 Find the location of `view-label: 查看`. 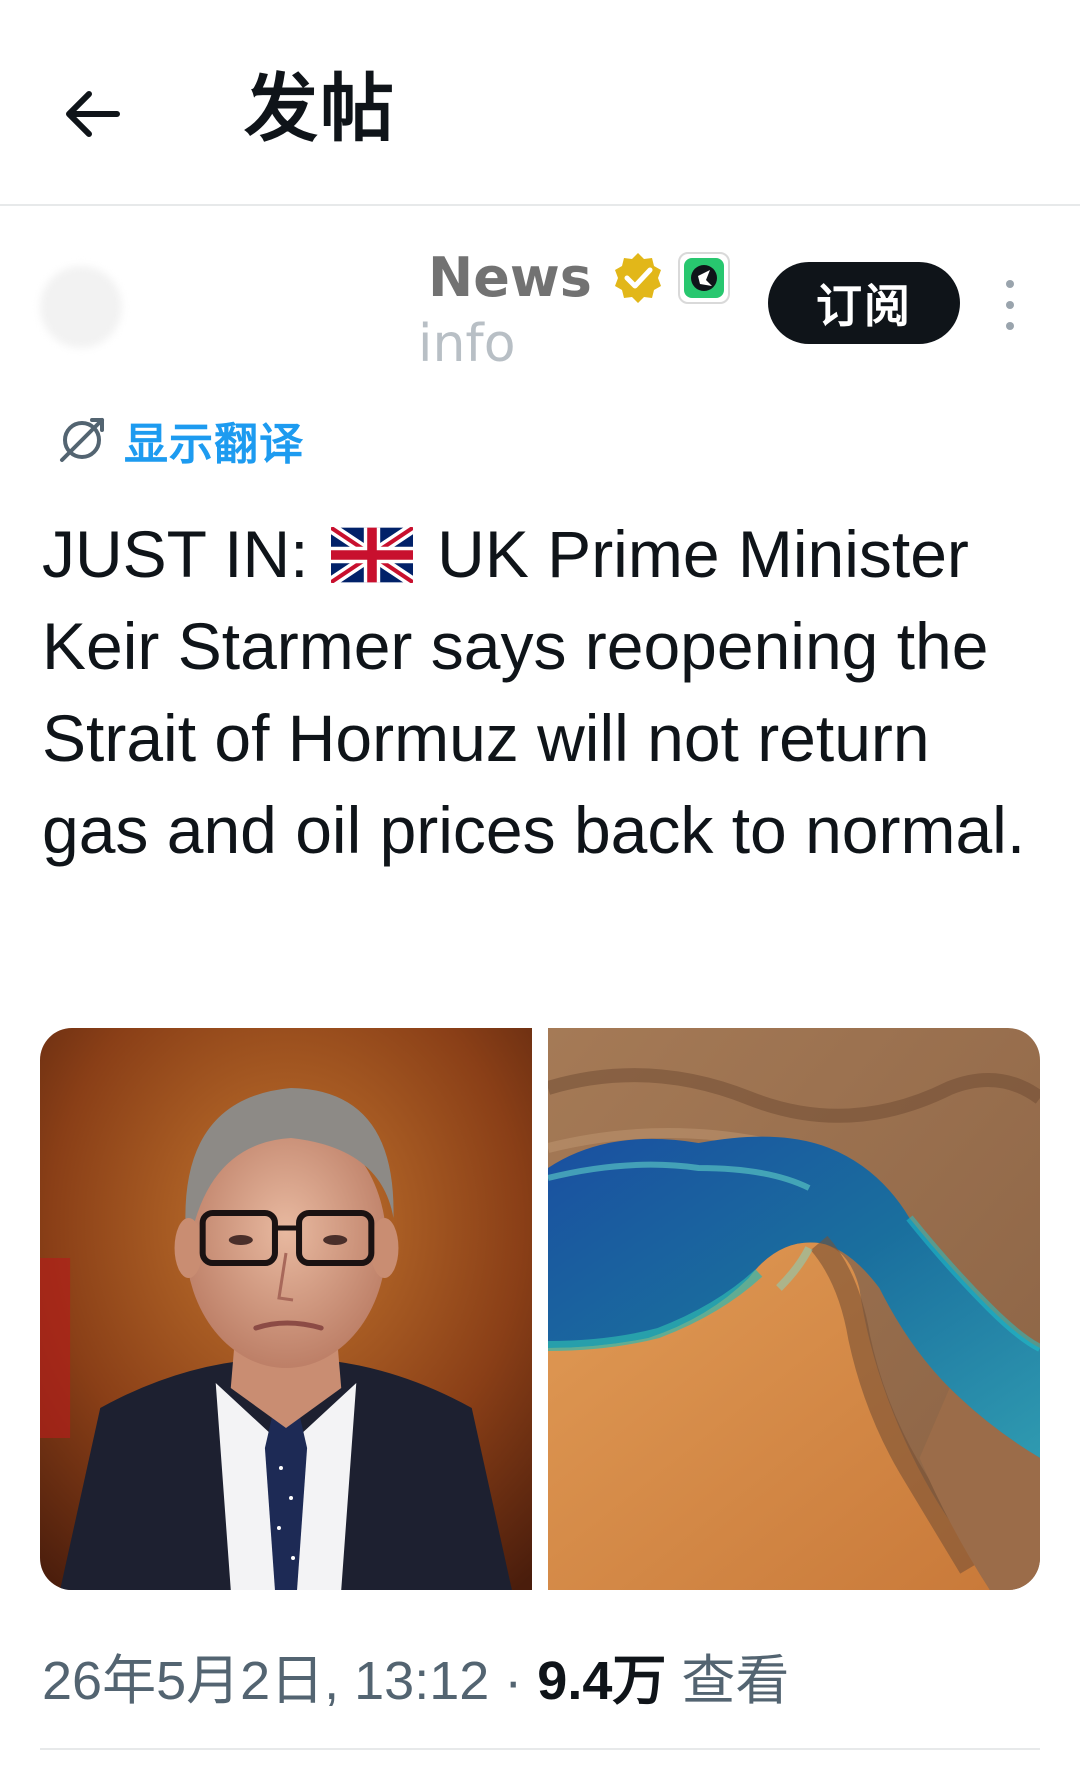

view-label: 查看 is located at coordinates (728, 1681).